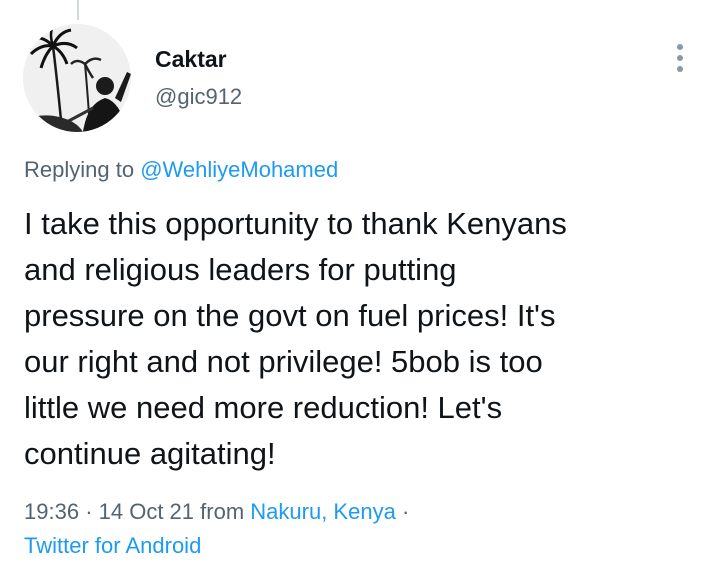 The image size is (720, 581). I want to click on thread-connector-line, so click(78, 10).